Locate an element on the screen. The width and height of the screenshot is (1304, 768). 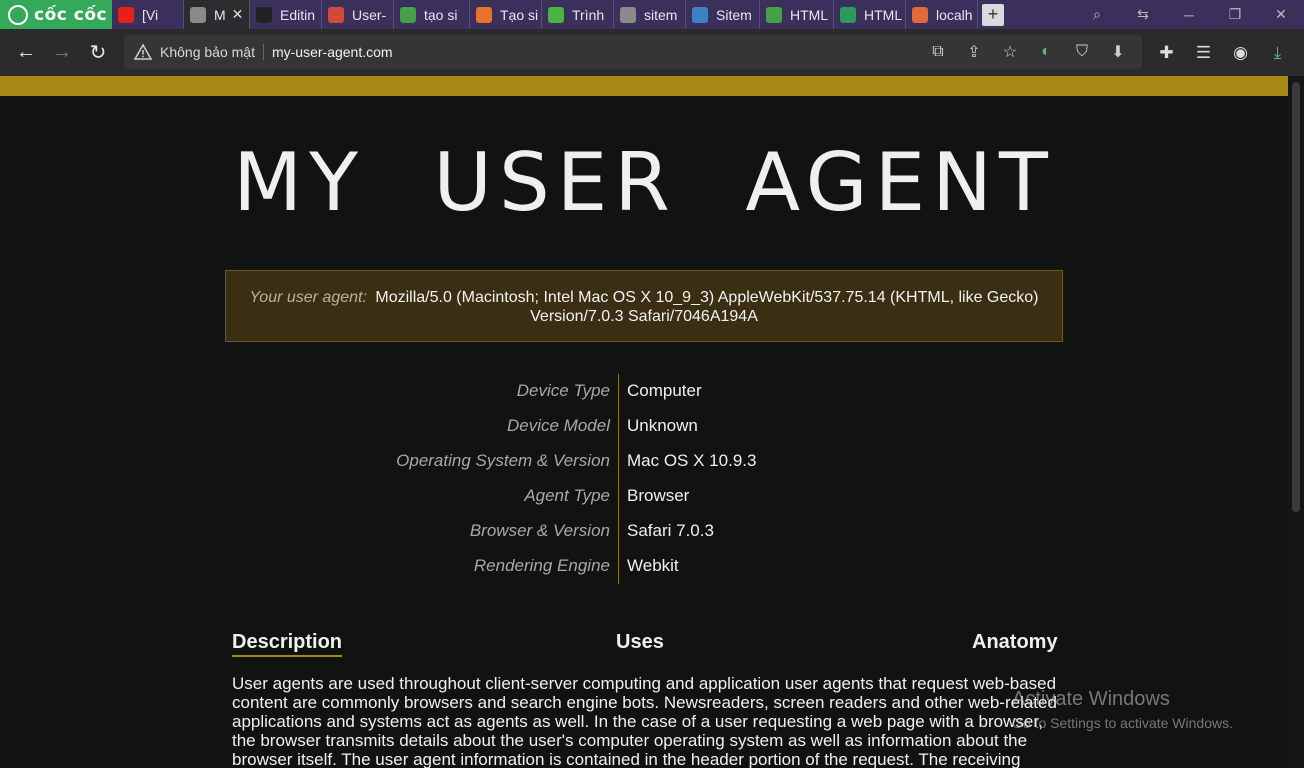
watermark-subtitle: Go to Settings to activate Windows. is located at coordinates (1122, 723).